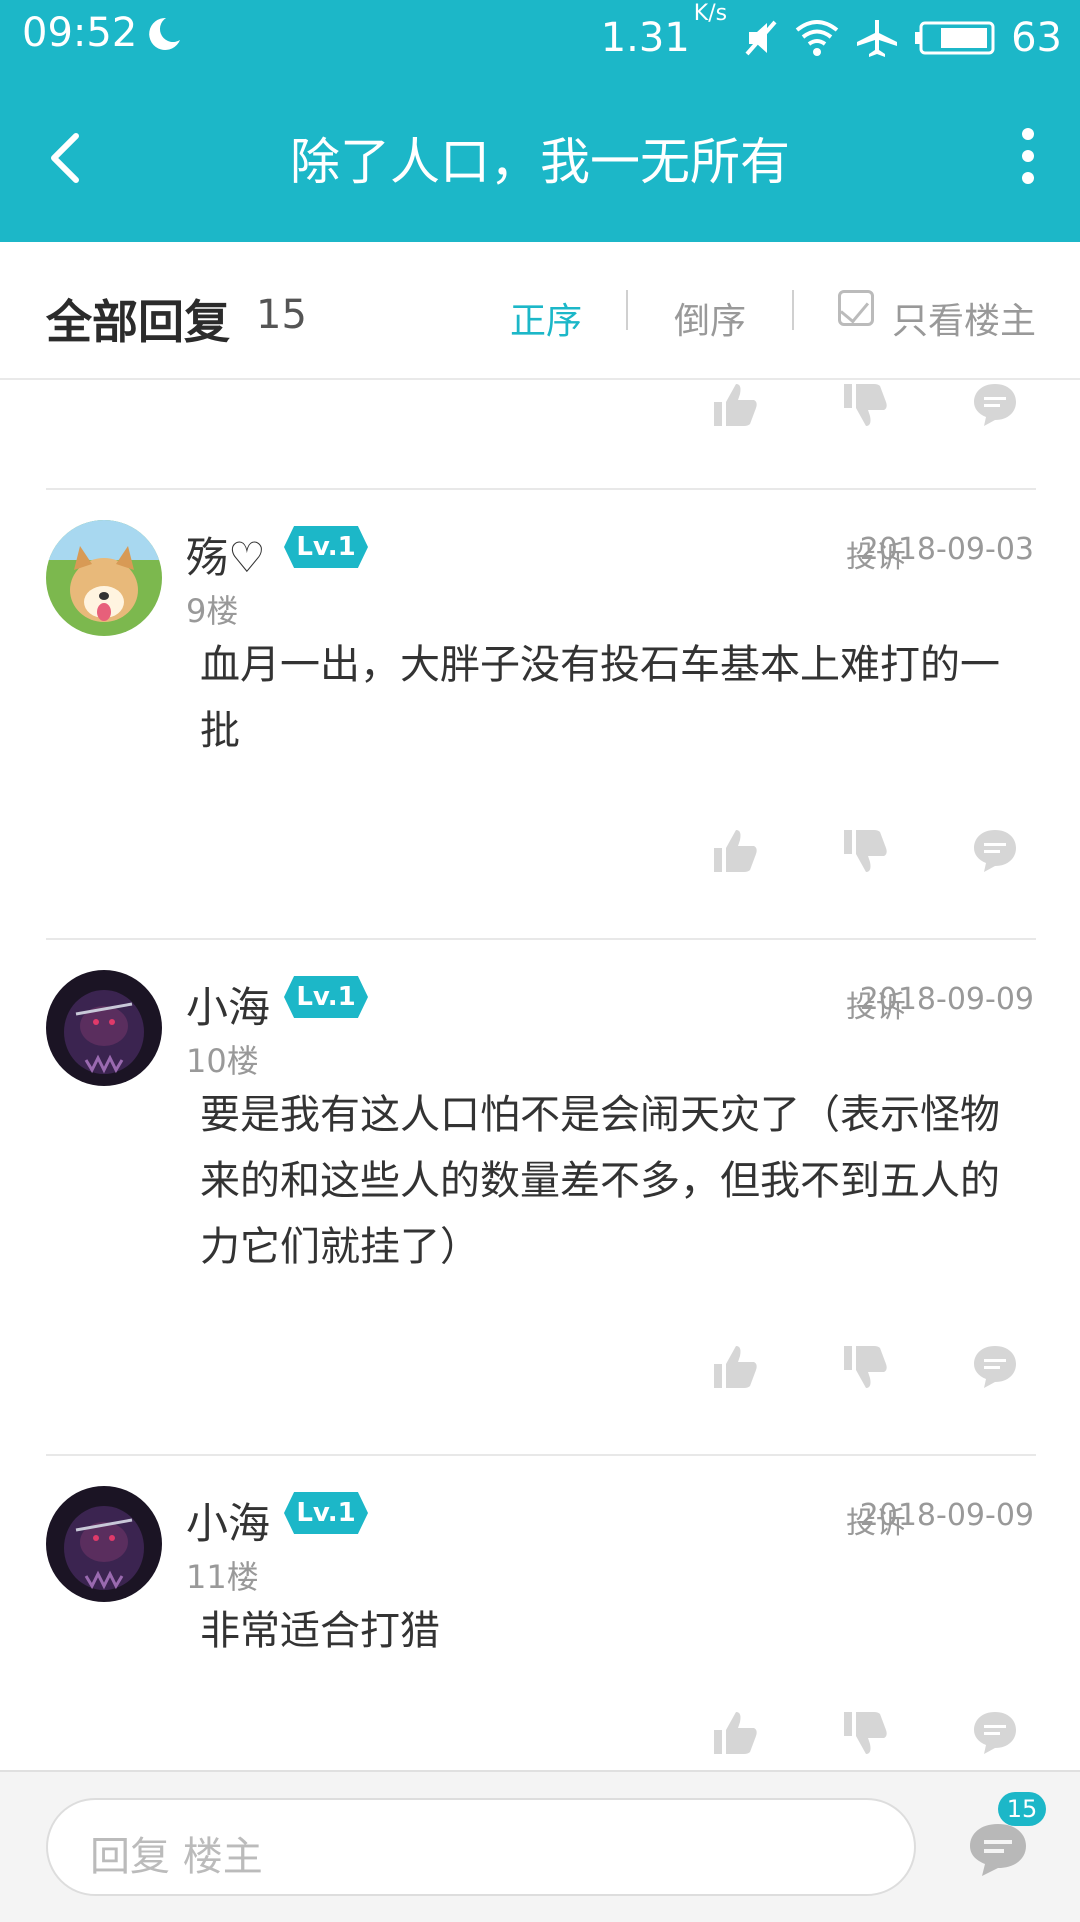 This screenshot has height=1922, width=1080. I want to click on page-title: 除了人口，我一无所有, so click(540, 162).